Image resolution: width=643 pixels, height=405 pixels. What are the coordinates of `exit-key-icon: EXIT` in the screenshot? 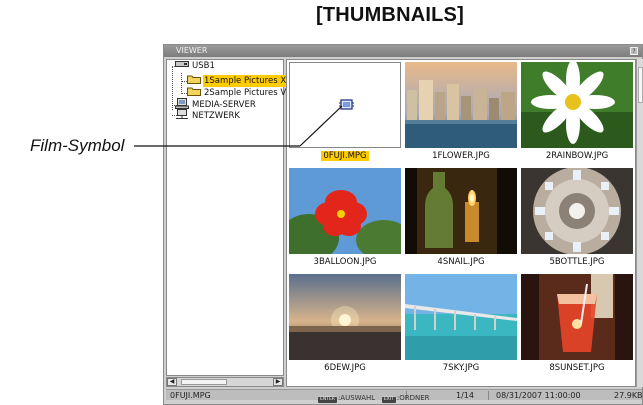 It's located at (388, 400).